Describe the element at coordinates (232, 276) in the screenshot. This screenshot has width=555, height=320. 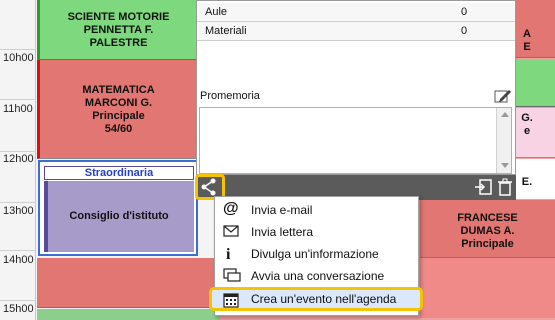
I see `chat-icon` at that location.